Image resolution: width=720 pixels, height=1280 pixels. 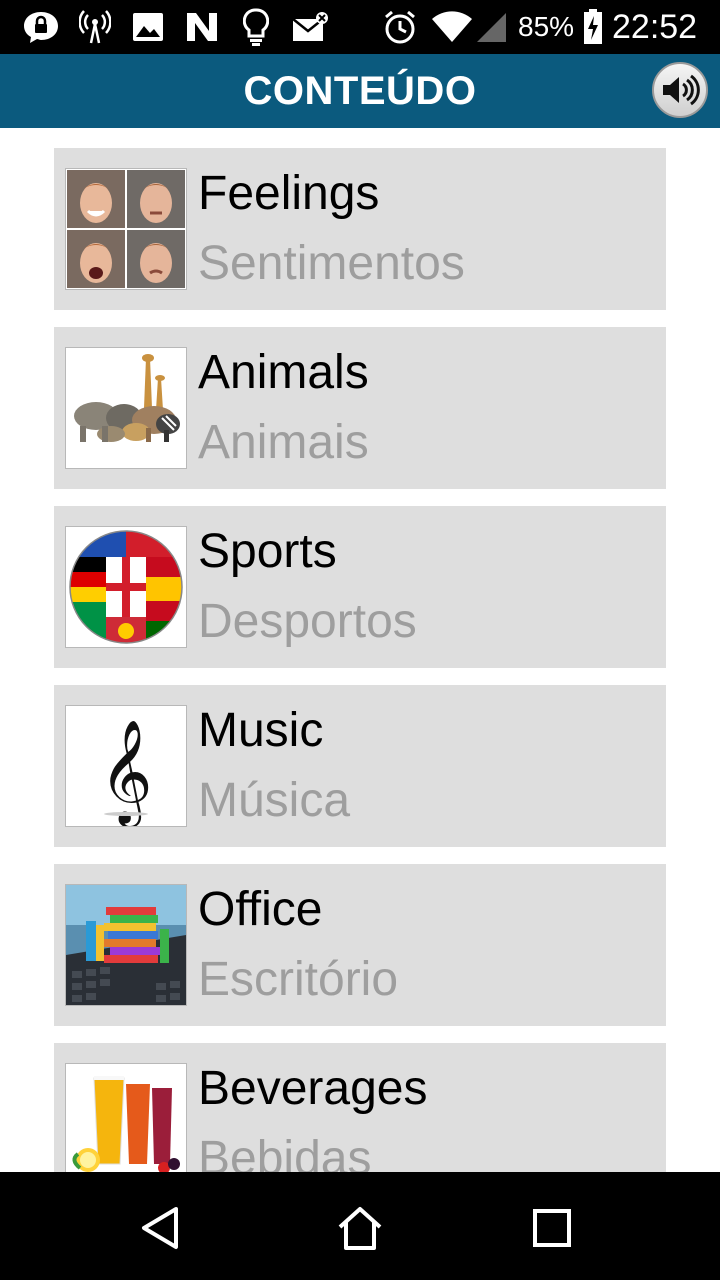 I want to click on mail-muted-icon, so click(x=310, y=27).